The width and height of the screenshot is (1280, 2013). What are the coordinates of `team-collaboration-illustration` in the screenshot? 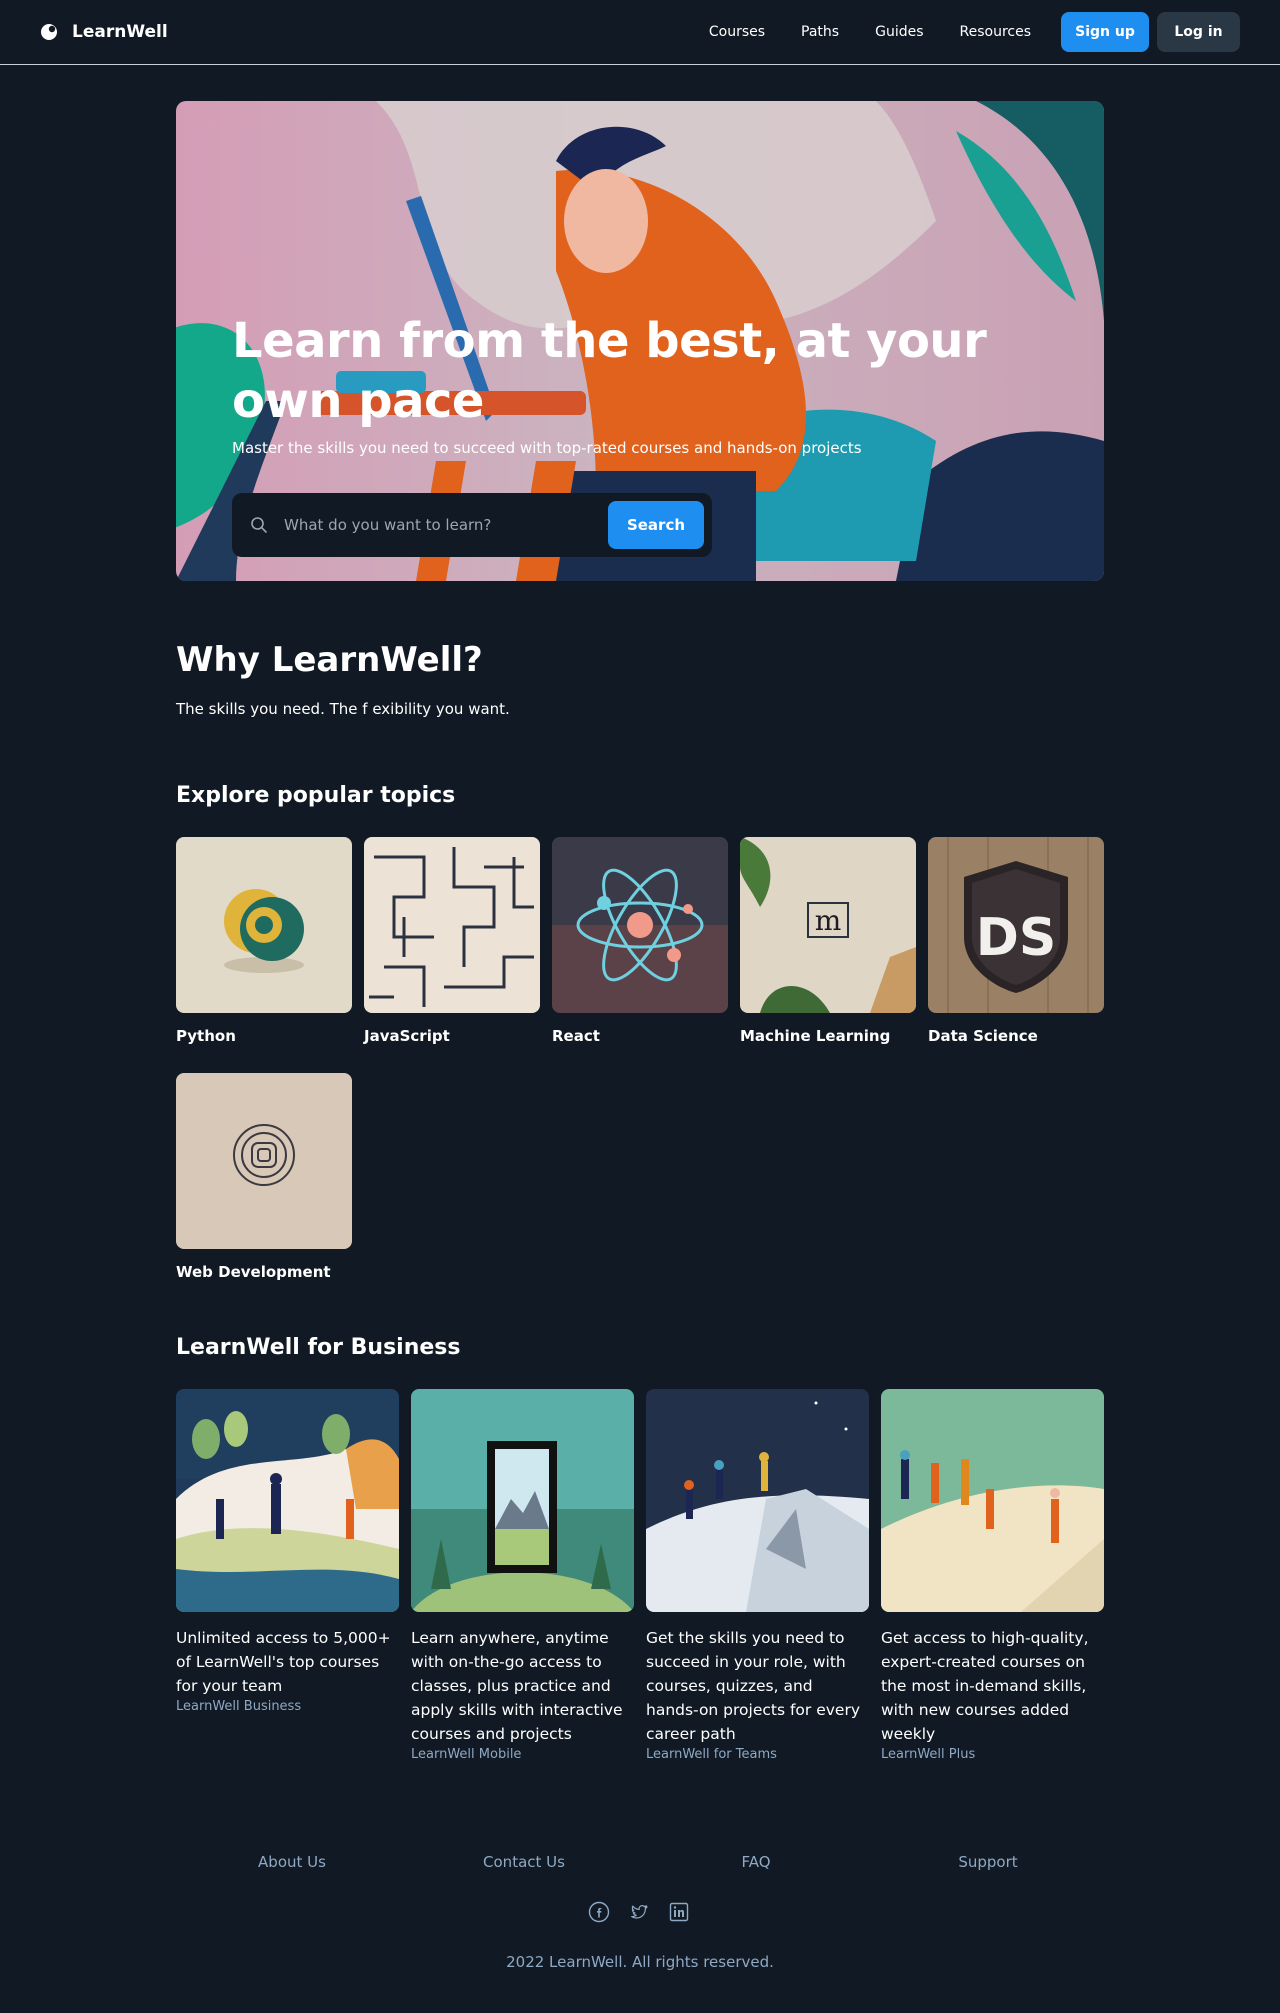 It's located at (287, 1500).